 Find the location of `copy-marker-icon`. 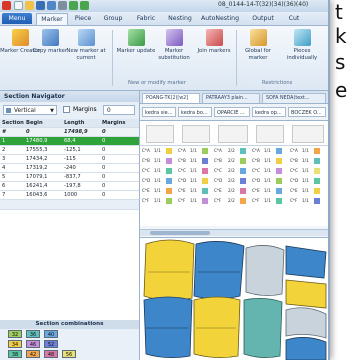

copy-marker-icon is located at coordinates (50, 37).